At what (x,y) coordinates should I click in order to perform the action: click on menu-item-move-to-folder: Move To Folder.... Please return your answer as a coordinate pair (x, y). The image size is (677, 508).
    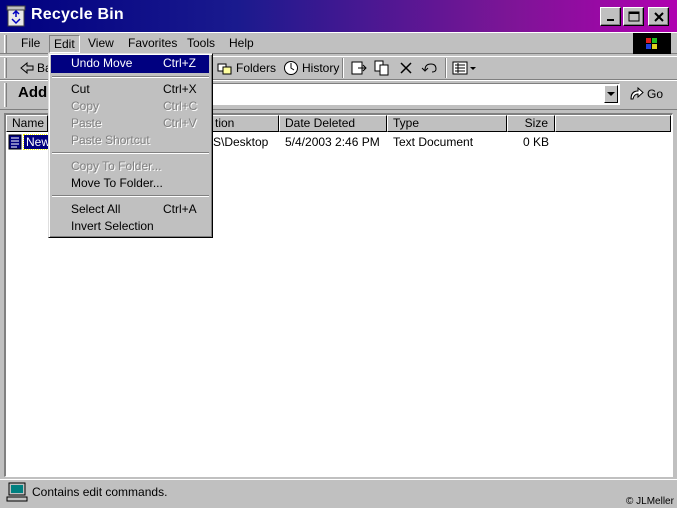
    Looking at the image, I should click on (117, 183).